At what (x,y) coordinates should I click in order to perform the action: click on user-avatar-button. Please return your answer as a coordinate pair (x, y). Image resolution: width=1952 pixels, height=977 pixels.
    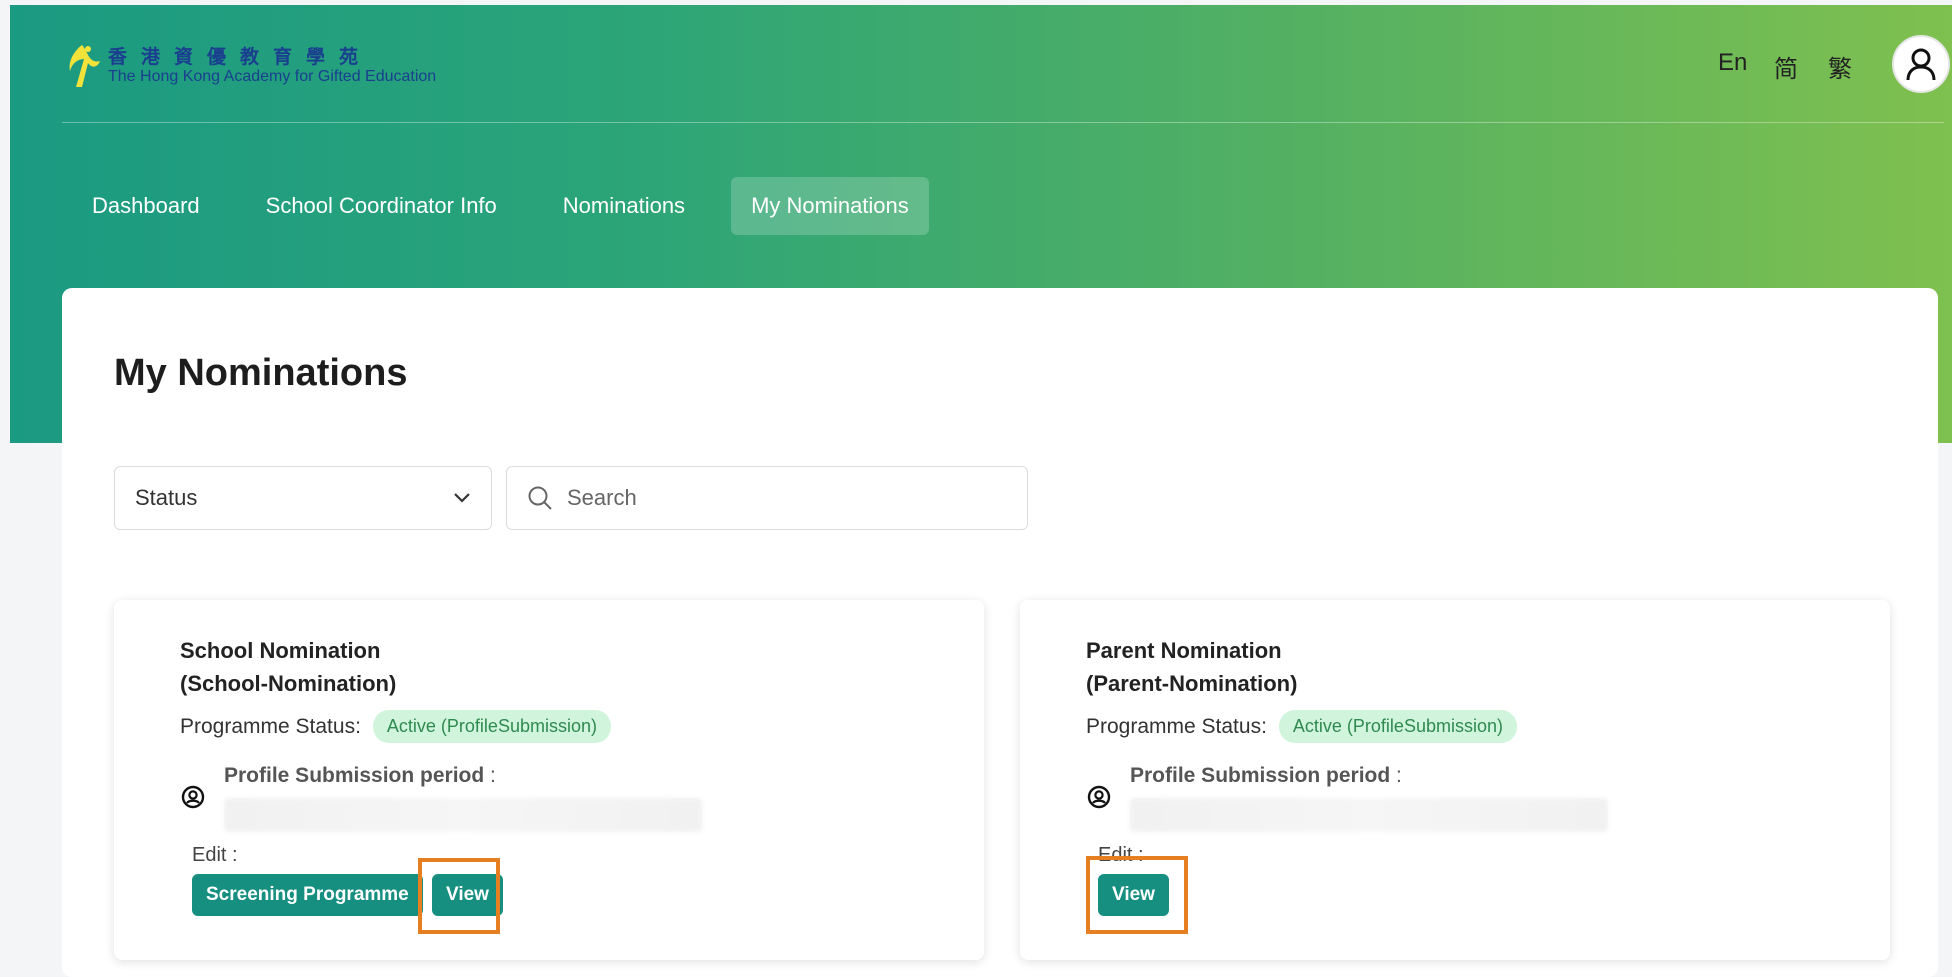
    Looking at the image, I should click on (1921, 64).